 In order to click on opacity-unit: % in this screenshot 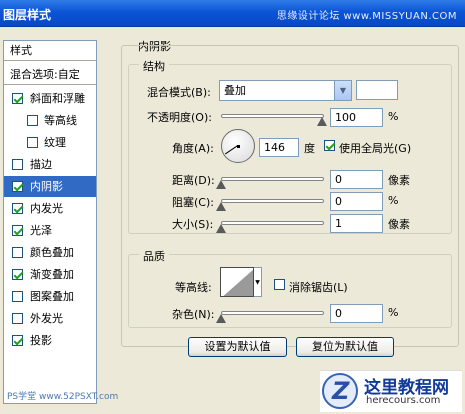, I will do `click(393, 116)`.